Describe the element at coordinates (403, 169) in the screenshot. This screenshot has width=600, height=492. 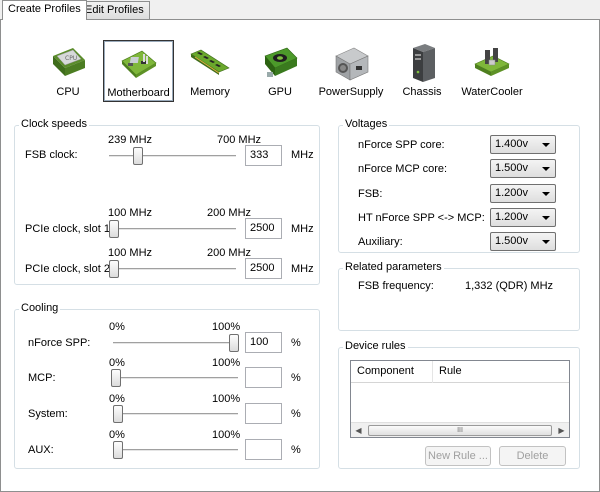
I see `voltage-label-mcp-core: nForce MCP core:` at that location.